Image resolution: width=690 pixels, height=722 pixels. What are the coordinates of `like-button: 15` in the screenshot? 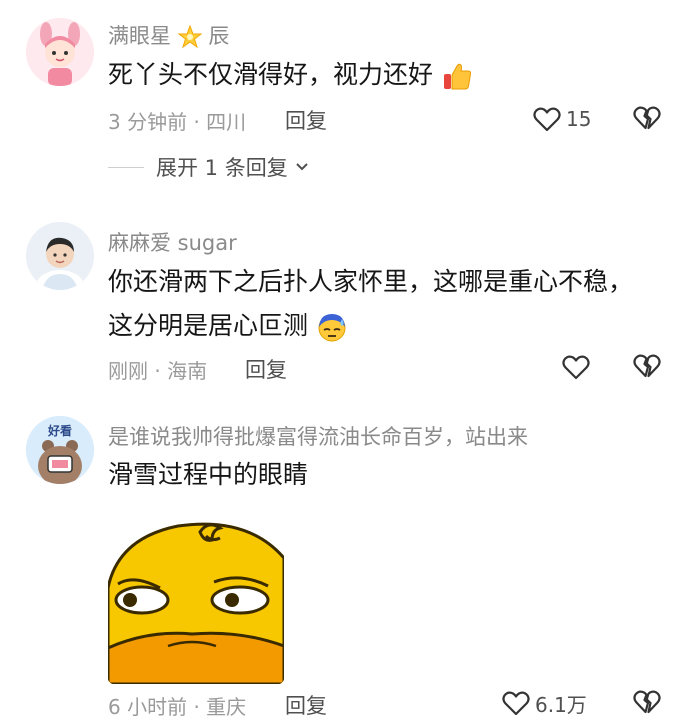 It's located at (561, 119).